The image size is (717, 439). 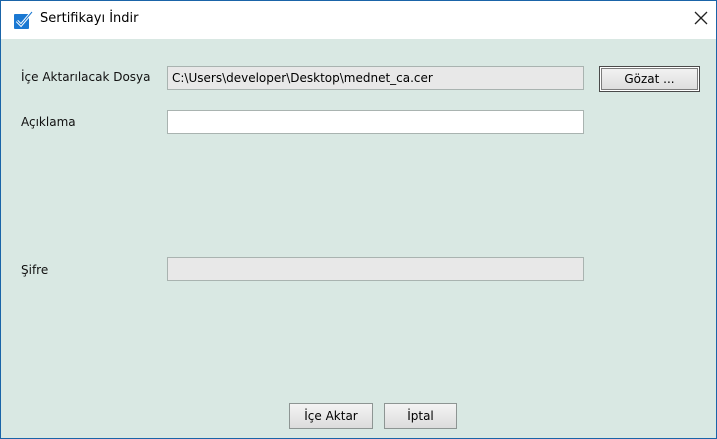 What do you see at coordinates (89, 18) in the screenshot?
I see `window-title: Sertifikayı İndir` at bounding box center [89, 18].